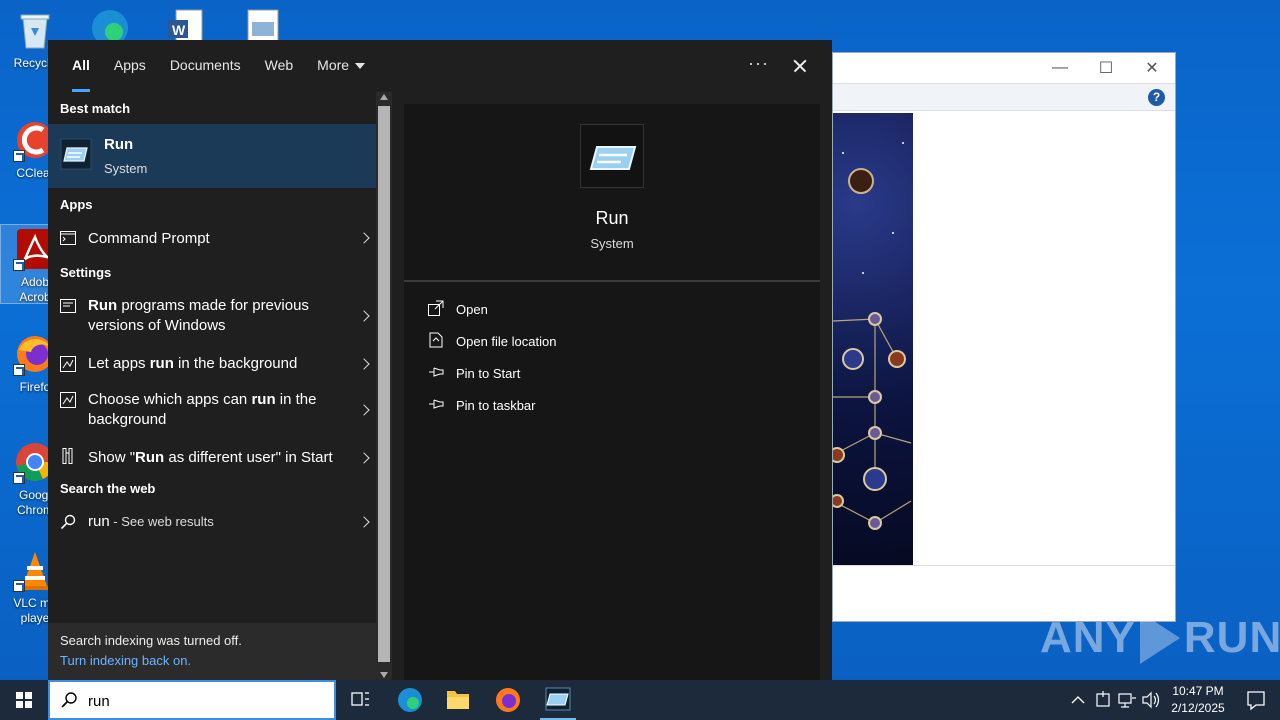  I want to click on tab-documents: Documents, so click(205, 66).